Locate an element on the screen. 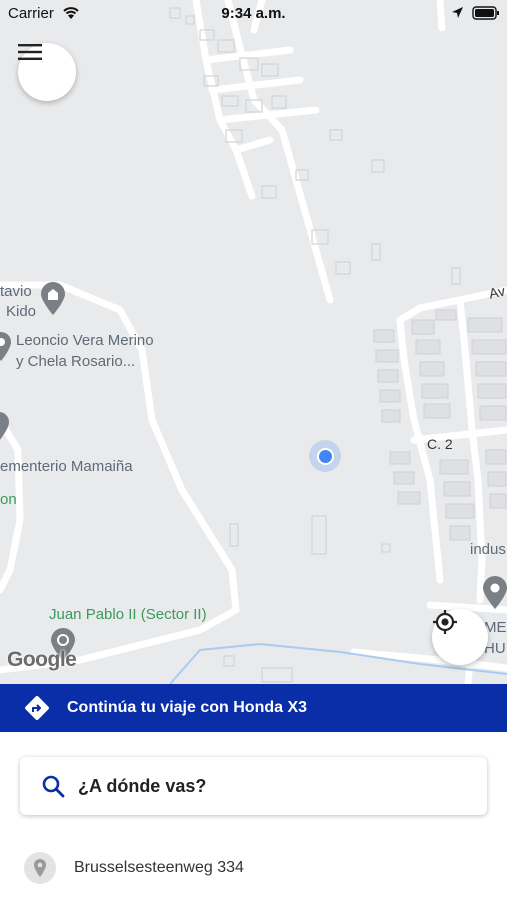 The image size is (507, 900). status-bar: Carrier 9:34 a.m. is located at coordinates (253, 14).